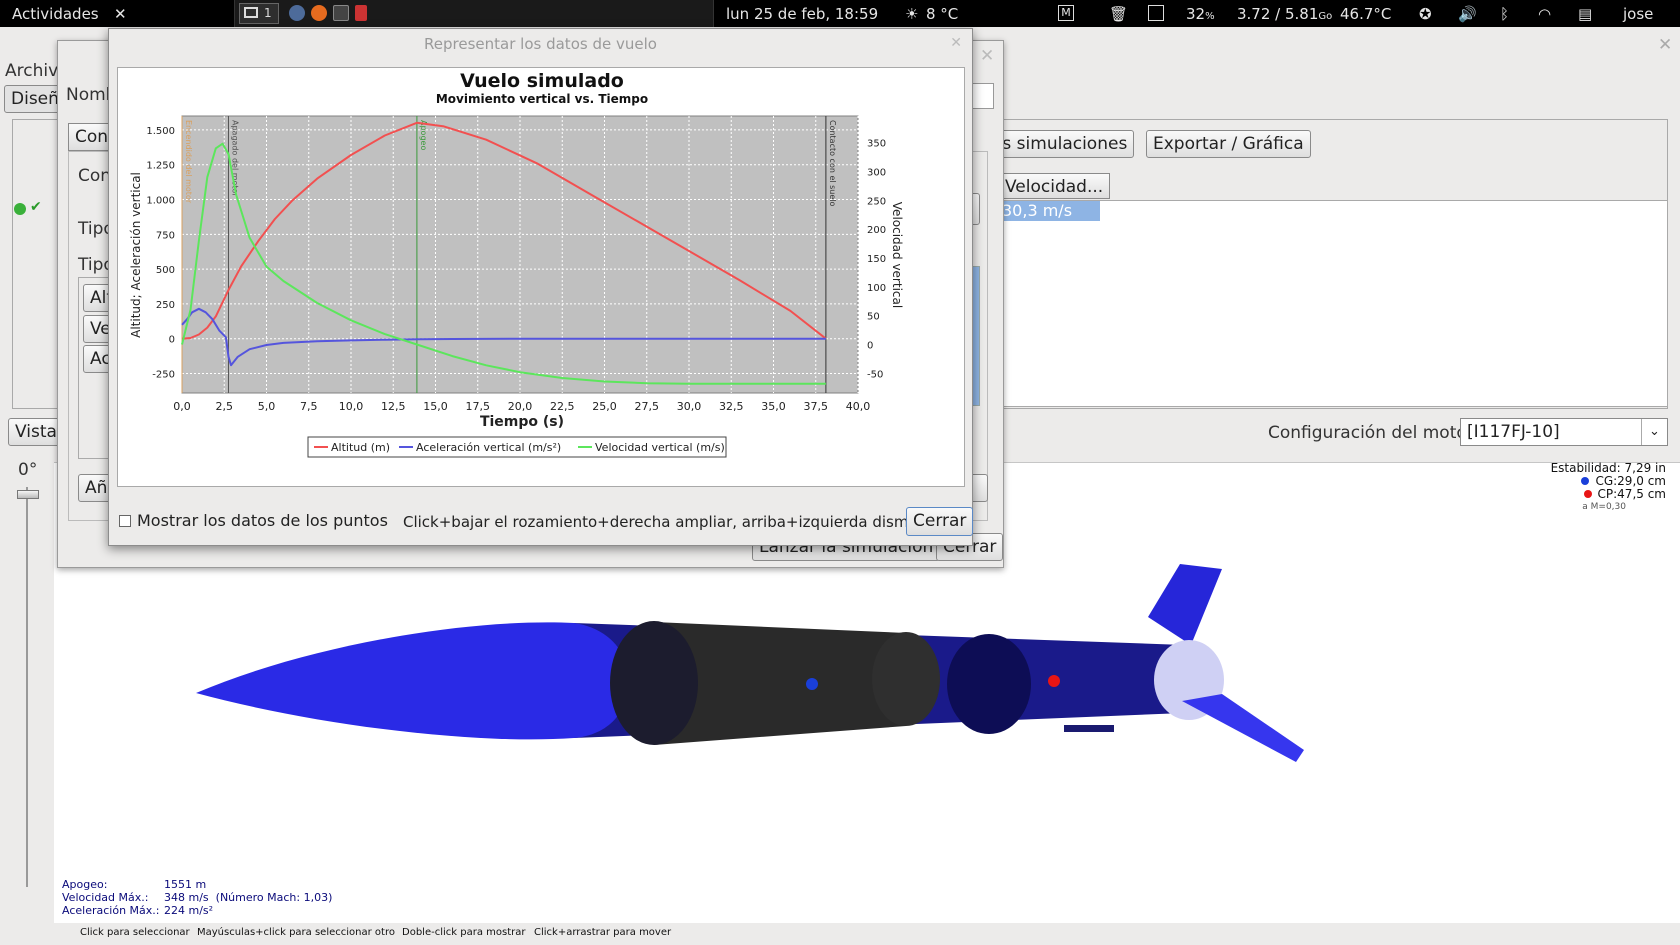  What do you see at coordinates (731, 406) in the screenshot?
I see `x-tick-label: 32,5` at bounding box center [731, 406].